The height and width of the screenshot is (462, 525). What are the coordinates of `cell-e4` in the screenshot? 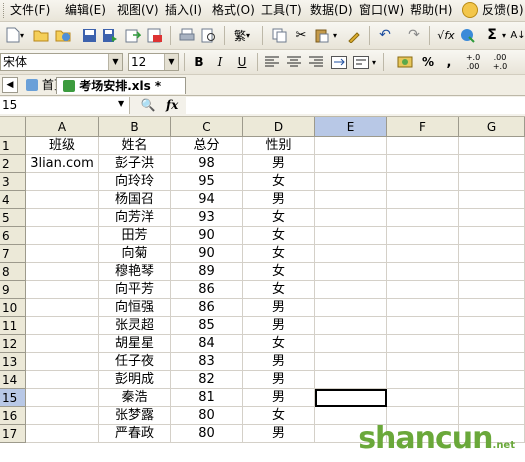 It's located at (351, 200).